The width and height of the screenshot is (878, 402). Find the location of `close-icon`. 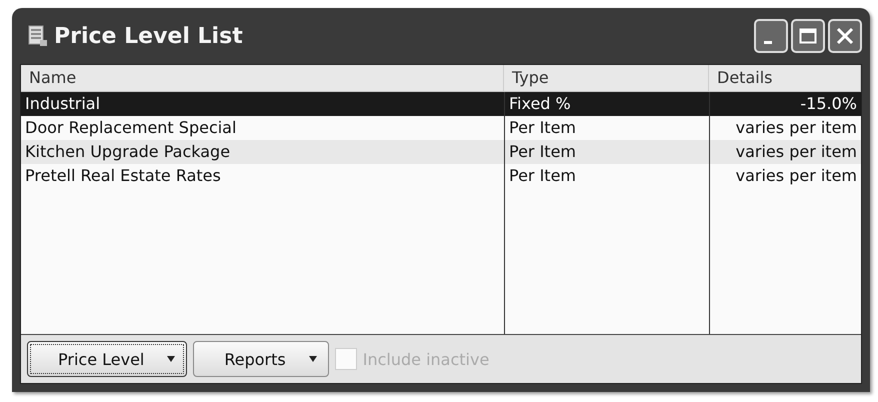

close-icon is located at coordinates (845, 36).